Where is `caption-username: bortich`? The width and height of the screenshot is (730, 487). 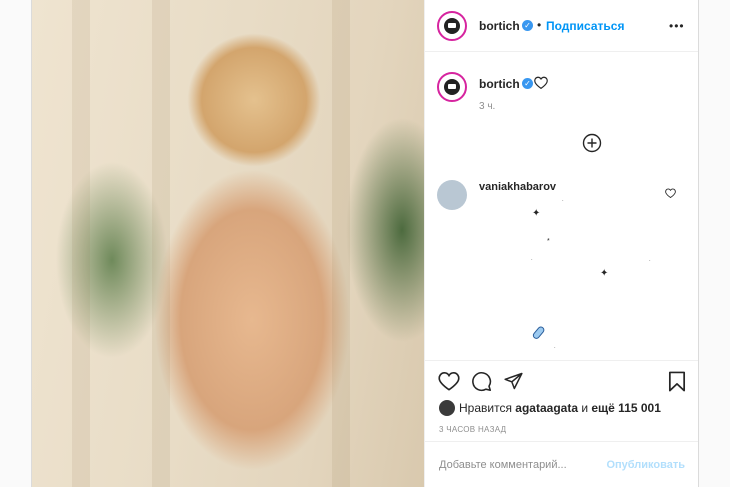 caption-username: bortich is located at coordinates (499, 84).